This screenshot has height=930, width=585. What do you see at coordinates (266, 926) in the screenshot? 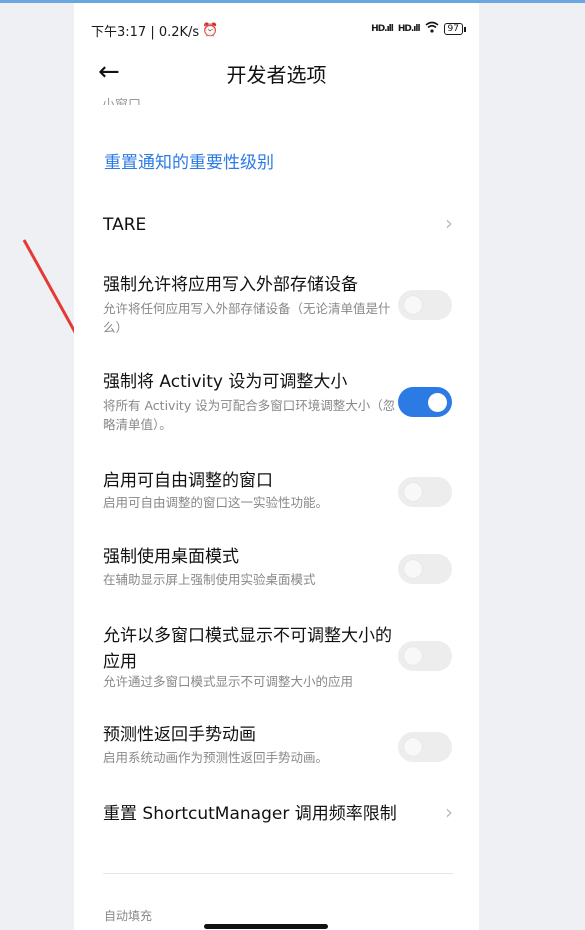
I see `home-indicator` at bounding box center [266, 926].